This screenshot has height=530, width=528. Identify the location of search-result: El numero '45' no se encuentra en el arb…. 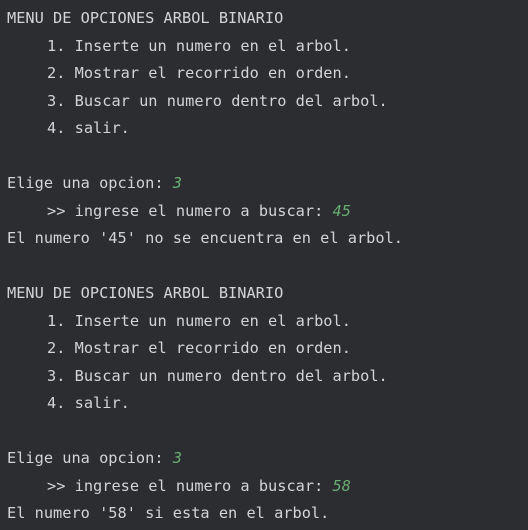
(205, 238).